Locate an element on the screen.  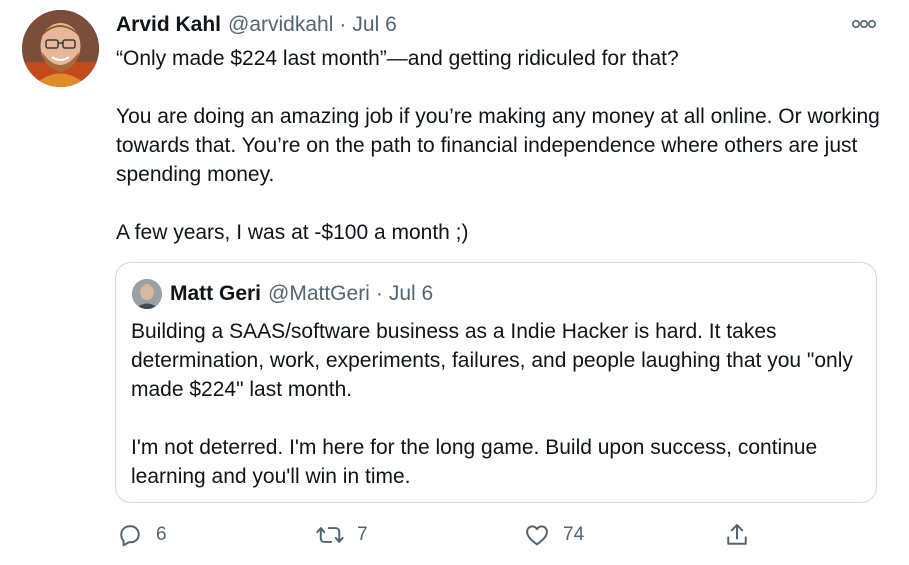
more-options-button is located at coordinates (864, 24).